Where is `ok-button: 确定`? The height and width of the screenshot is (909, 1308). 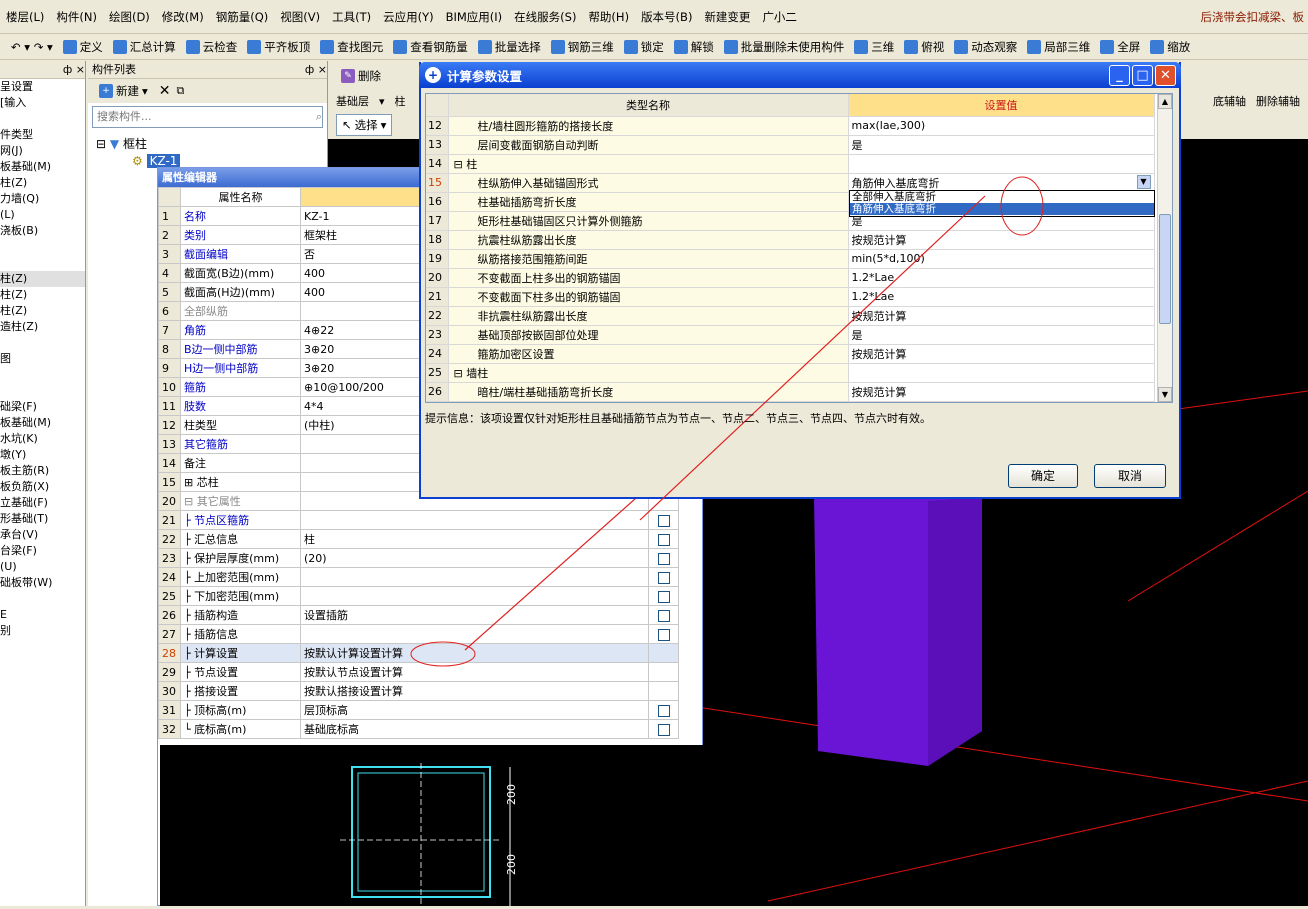
ok-button: 确定 is located at coordinates (1043, 476).